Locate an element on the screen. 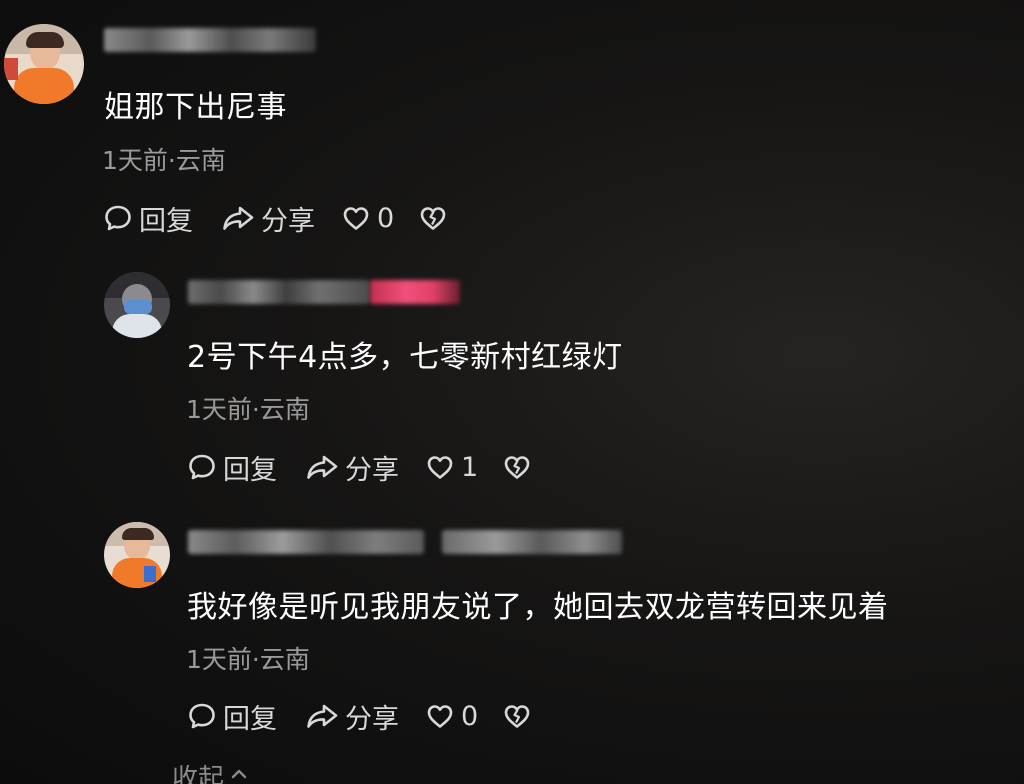 Image resolution: width=1024 pixels, height=784 pixels. reply-text: 我好像是听见我朋友说了，她回去双龙营转回来见着 is located at coordinates (538, 607).